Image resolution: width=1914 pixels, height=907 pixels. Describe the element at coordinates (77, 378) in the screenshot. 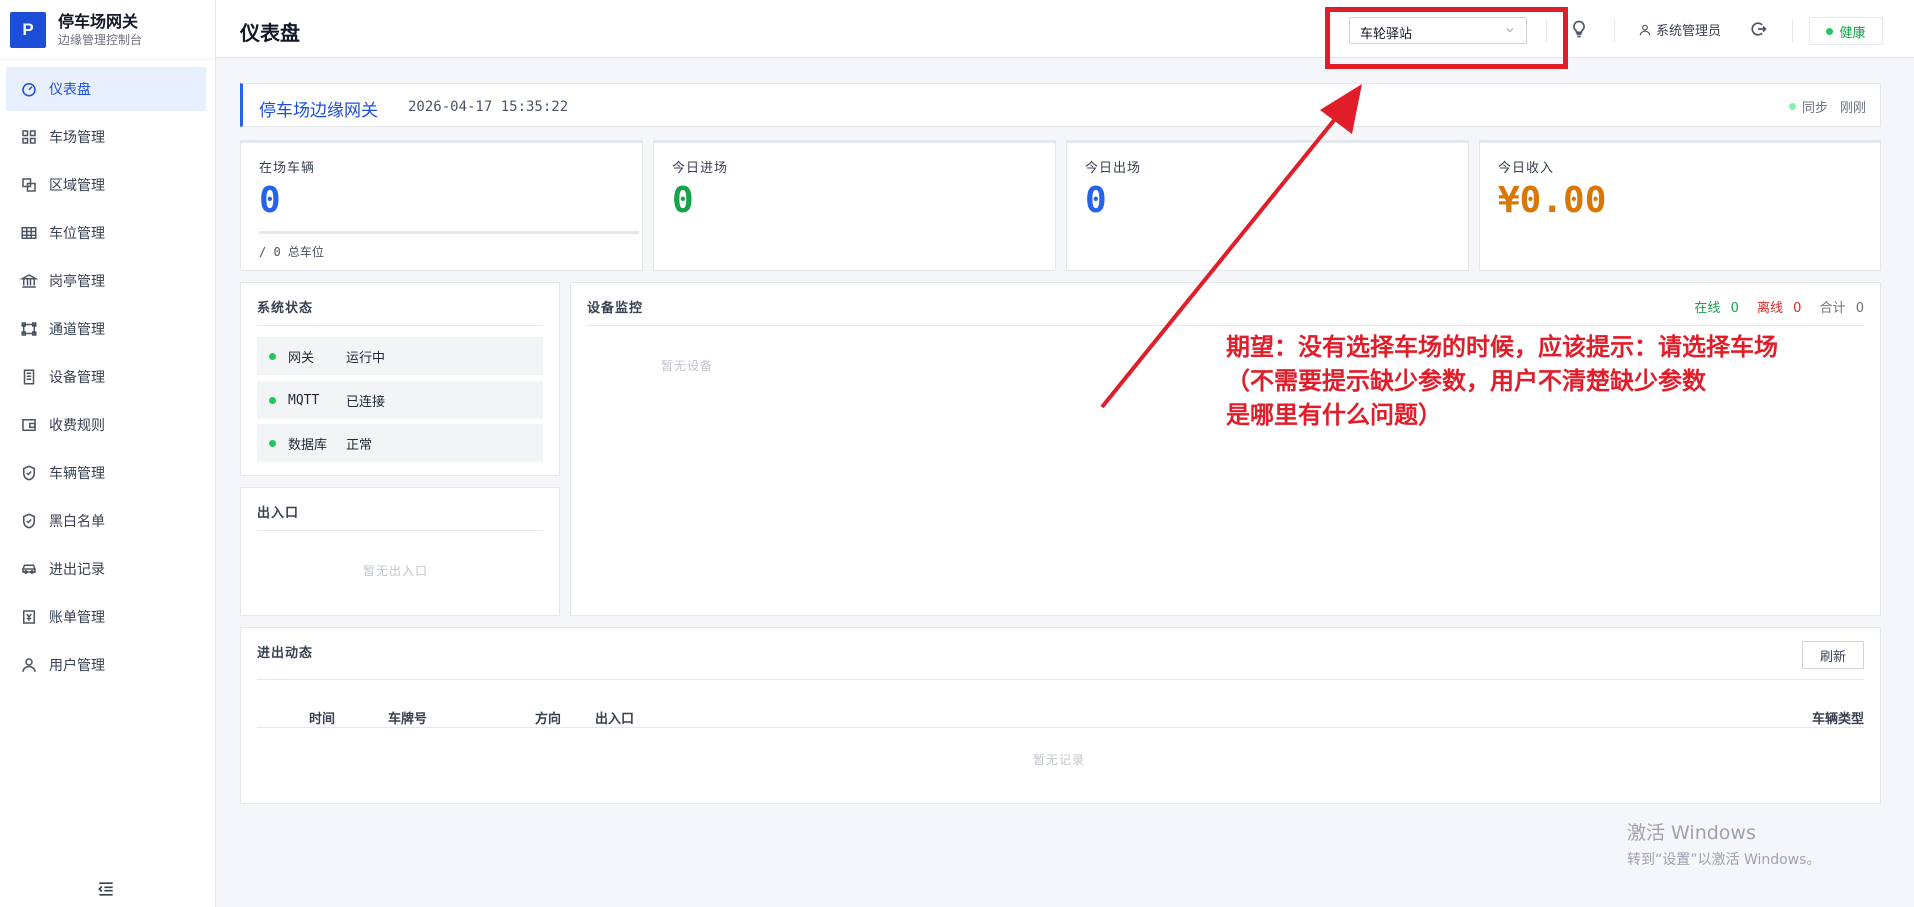

I see `sidebar-item-label: 设备管理` at that location.